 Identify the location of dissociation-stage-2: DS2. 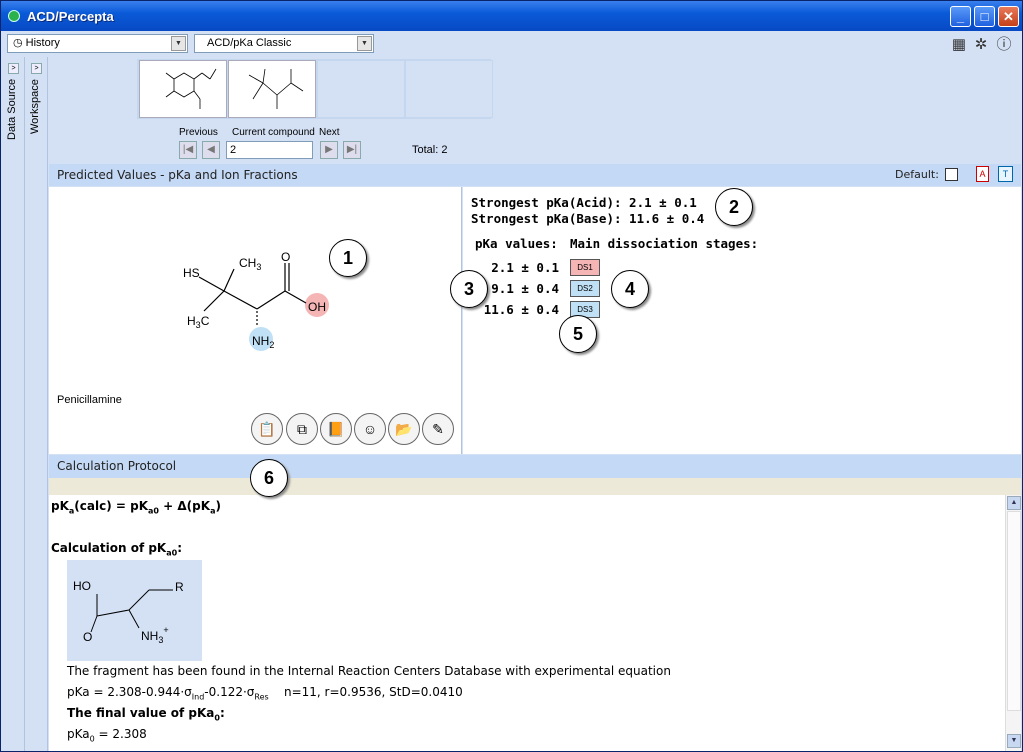
(585, 288).